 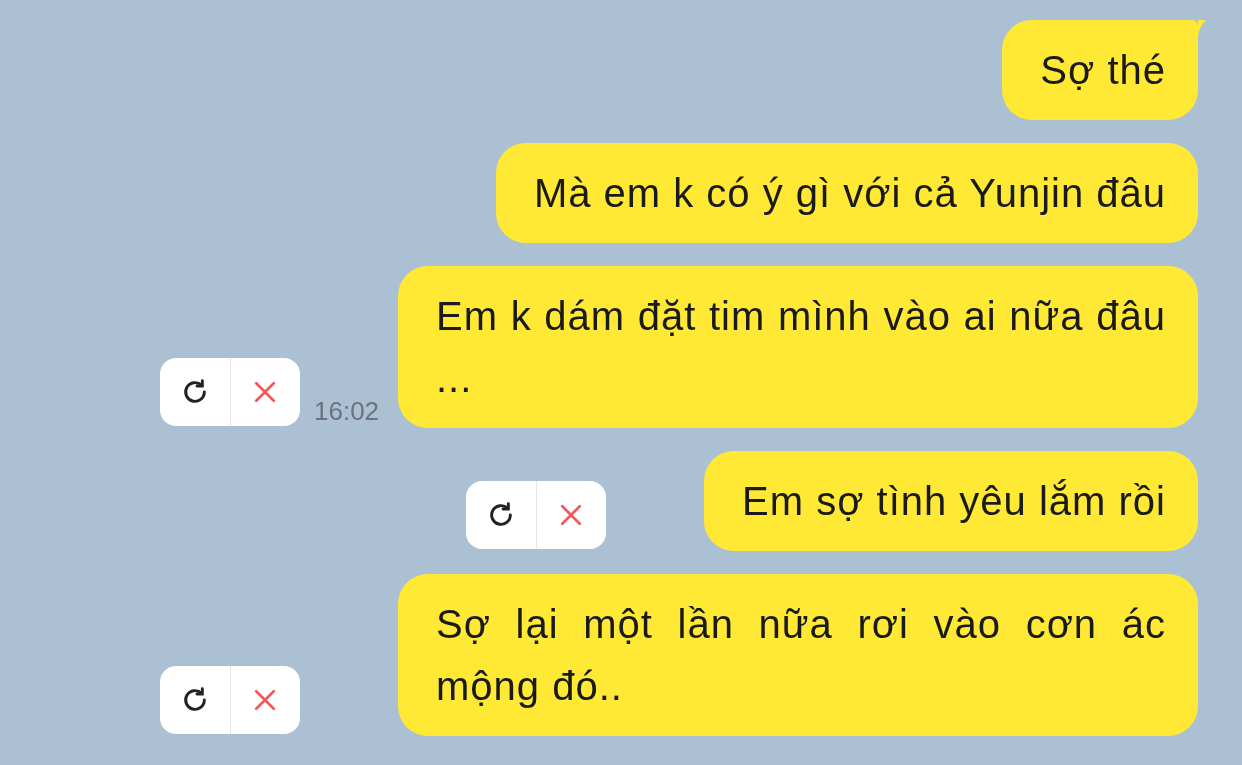 What do you see at coordinates (1202, 28) in the screenshot?
I see `bubble-tail` at bounding box center [1202, 28].